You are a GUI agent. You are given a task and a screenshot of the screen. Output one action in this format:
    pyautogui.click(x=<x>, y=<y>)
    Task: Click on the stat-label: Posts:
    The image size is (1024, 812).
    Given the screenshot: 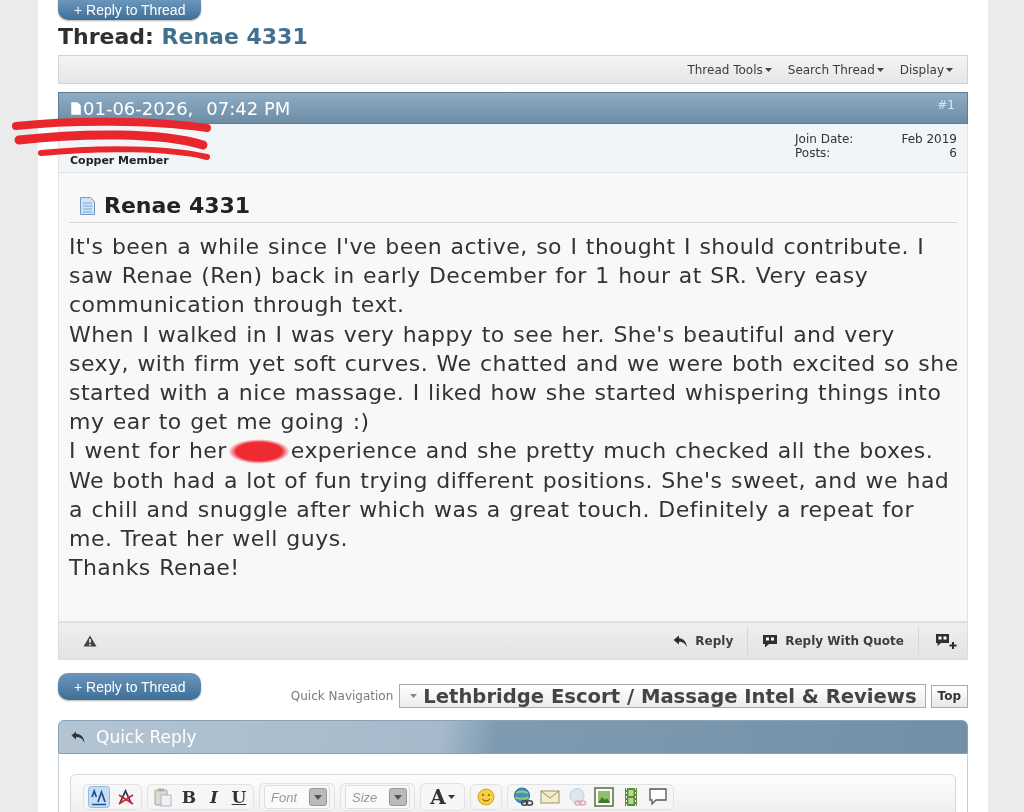 What is the action you would take?
    pyautogui.click(x=813, y=153)
    